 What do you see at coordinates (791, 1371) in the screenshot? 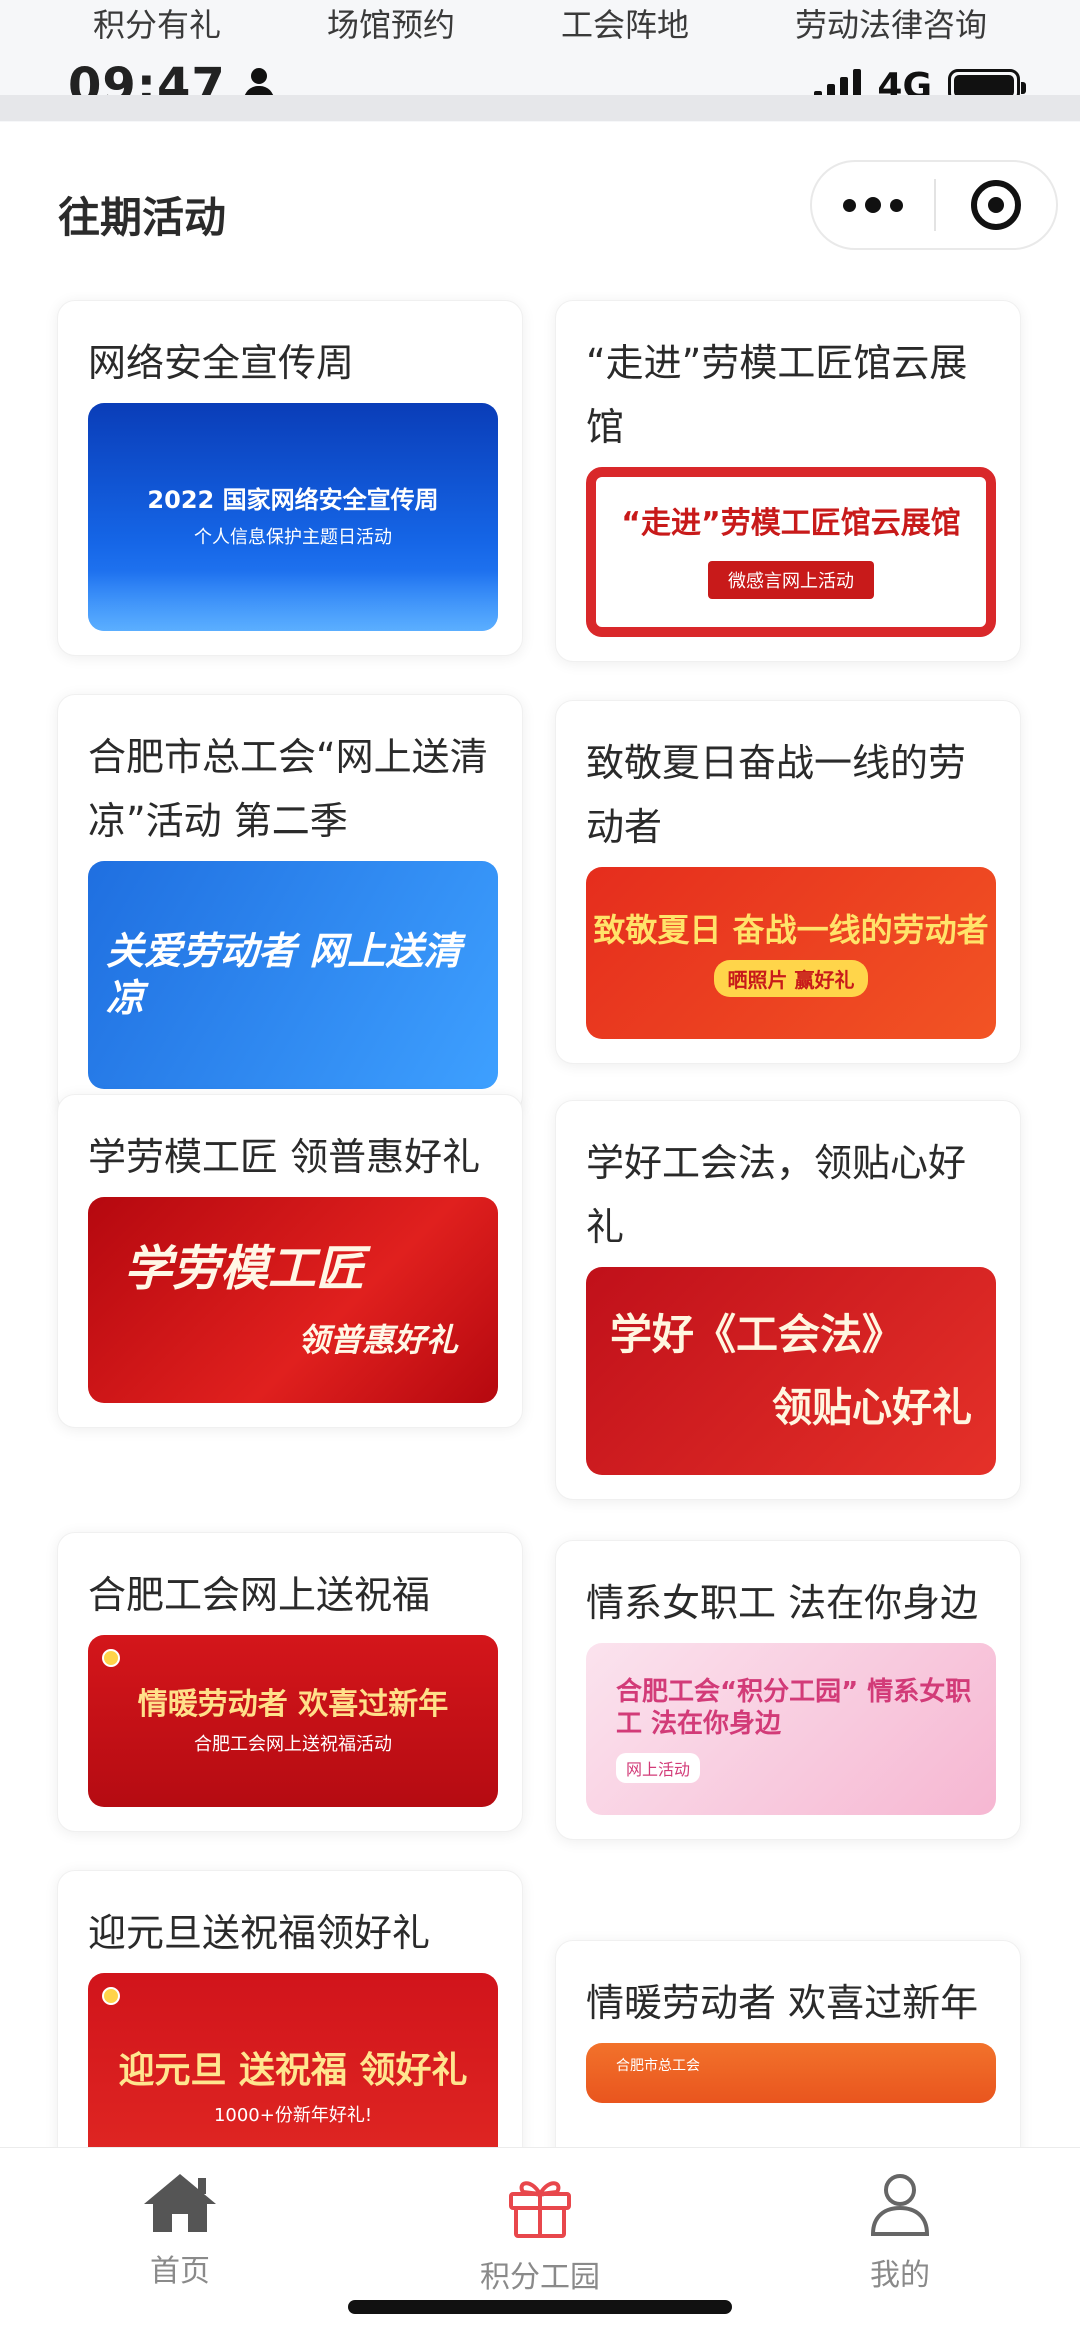
I see `activity-banner: 学好《工会法》 领贴心好礼` at bounding box center [791, 1371].